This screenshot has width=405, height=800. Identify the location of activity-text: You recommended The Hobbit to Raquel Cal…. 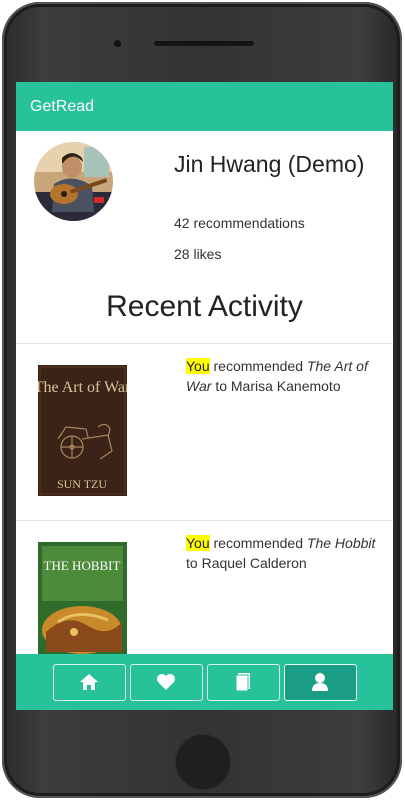
(286, 553).